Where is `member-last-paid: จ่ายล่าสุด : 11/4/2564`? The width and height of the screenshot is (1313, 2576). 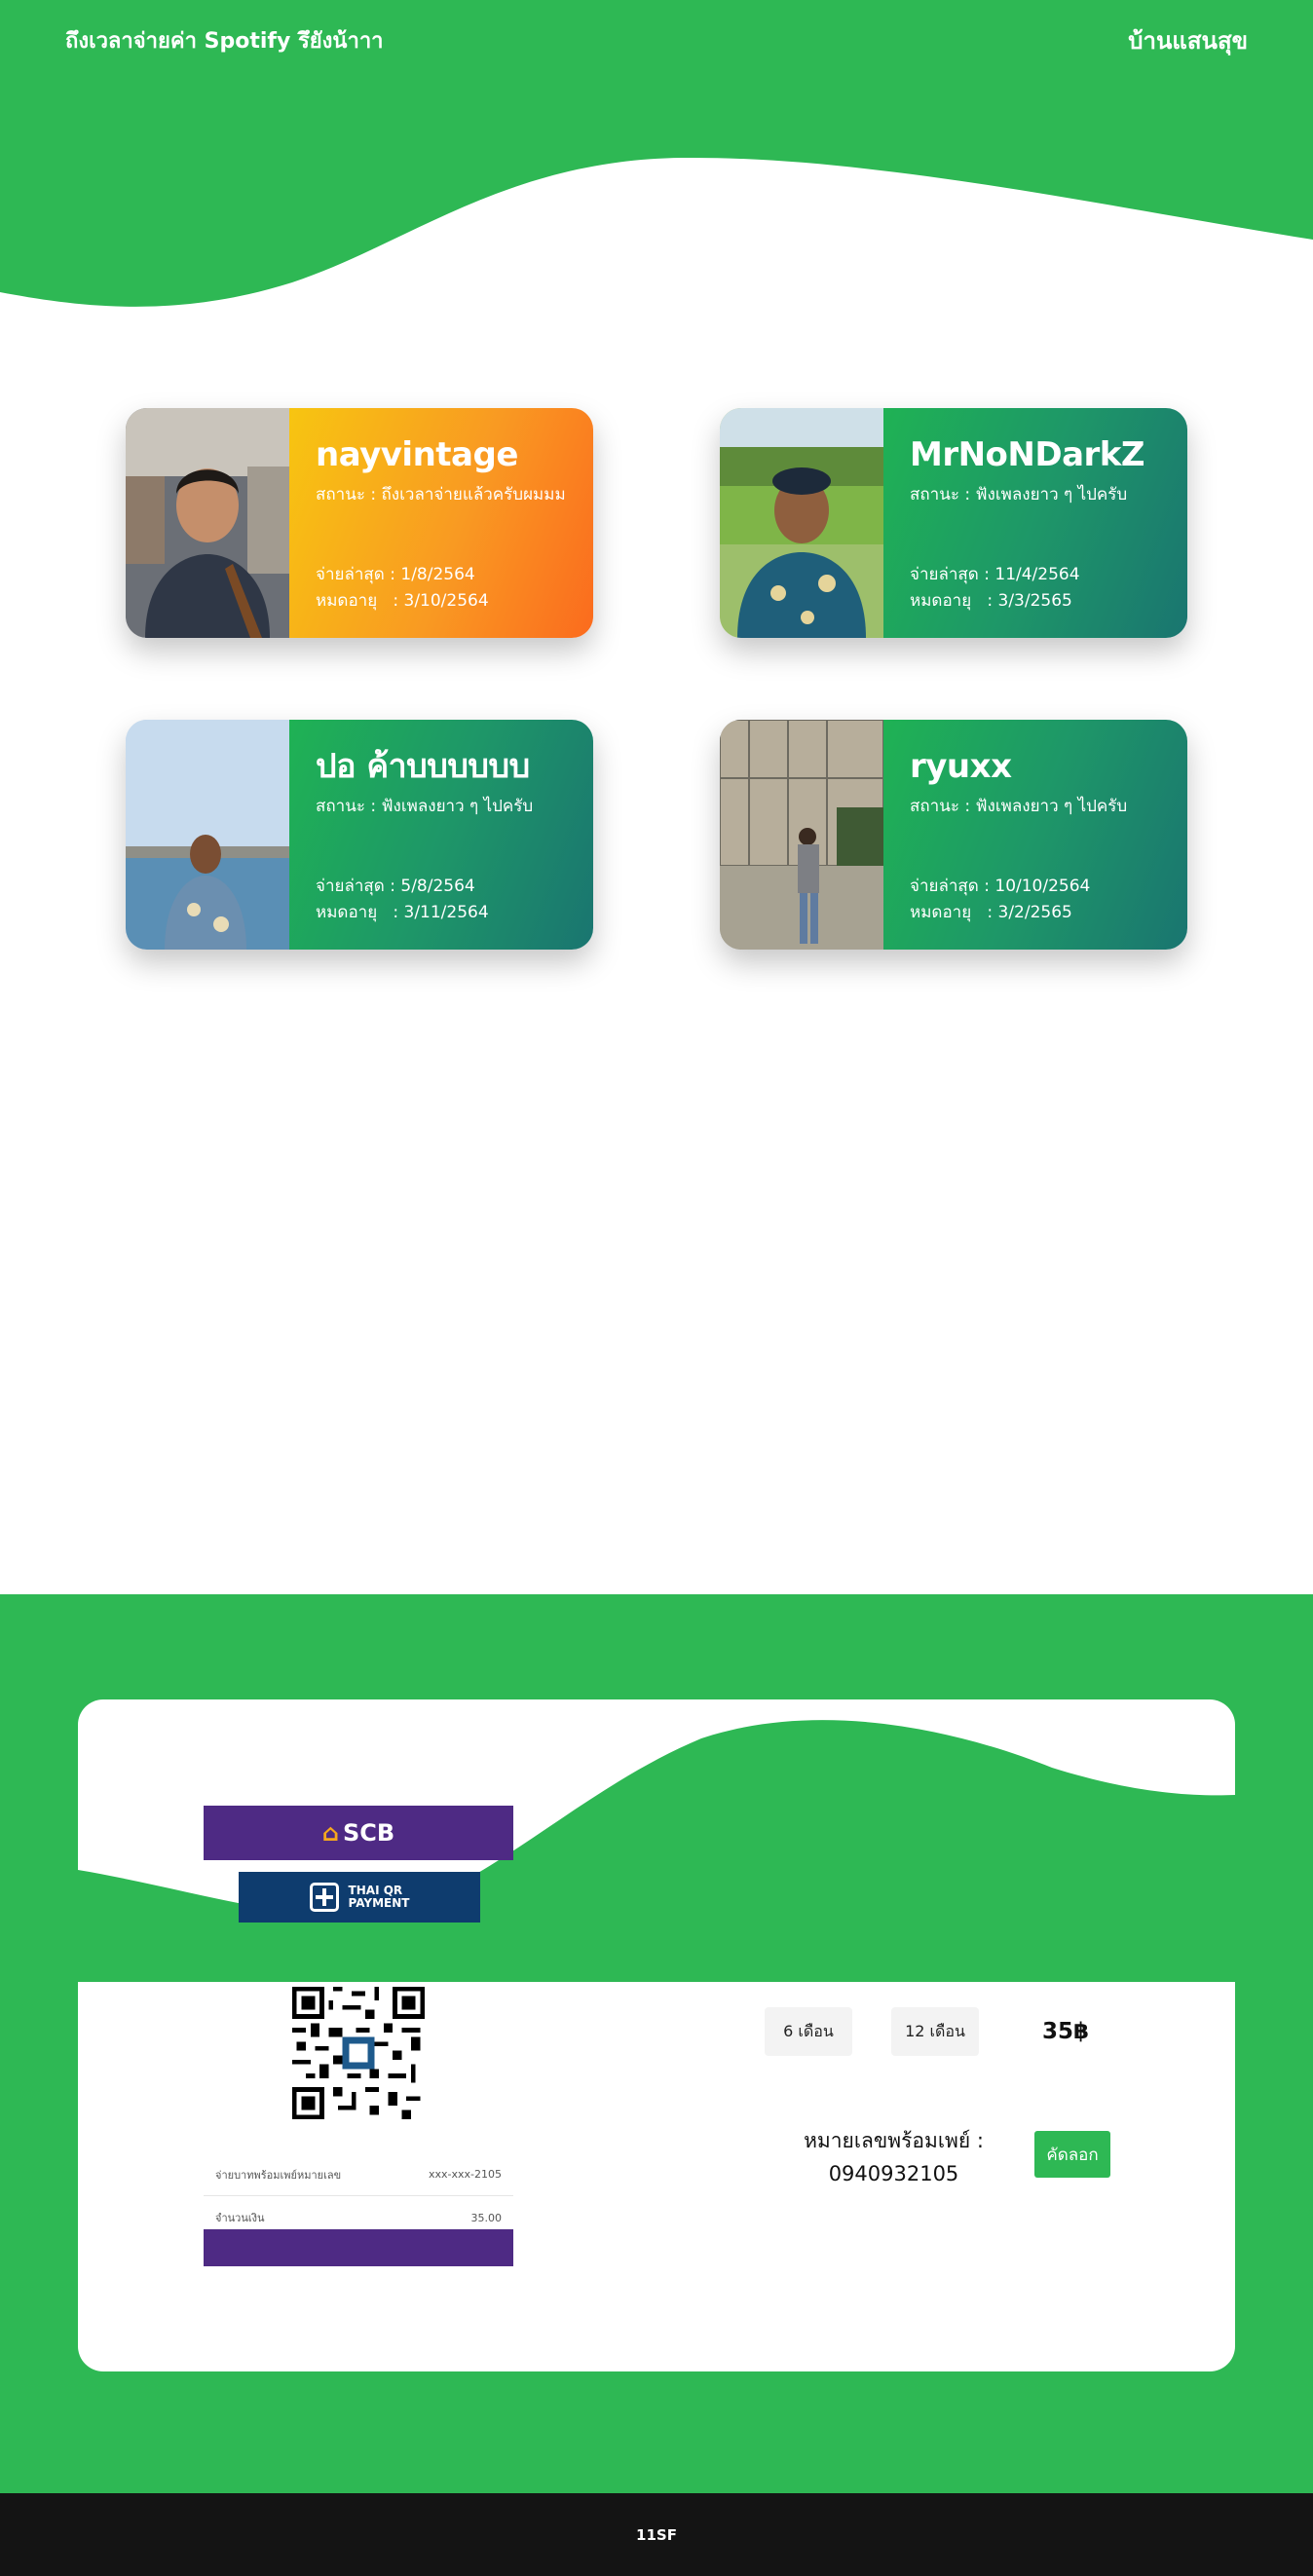 member-last-paid: จ่ายล่าสุด : 11/4/2564 is located at coordinates (995, 574).